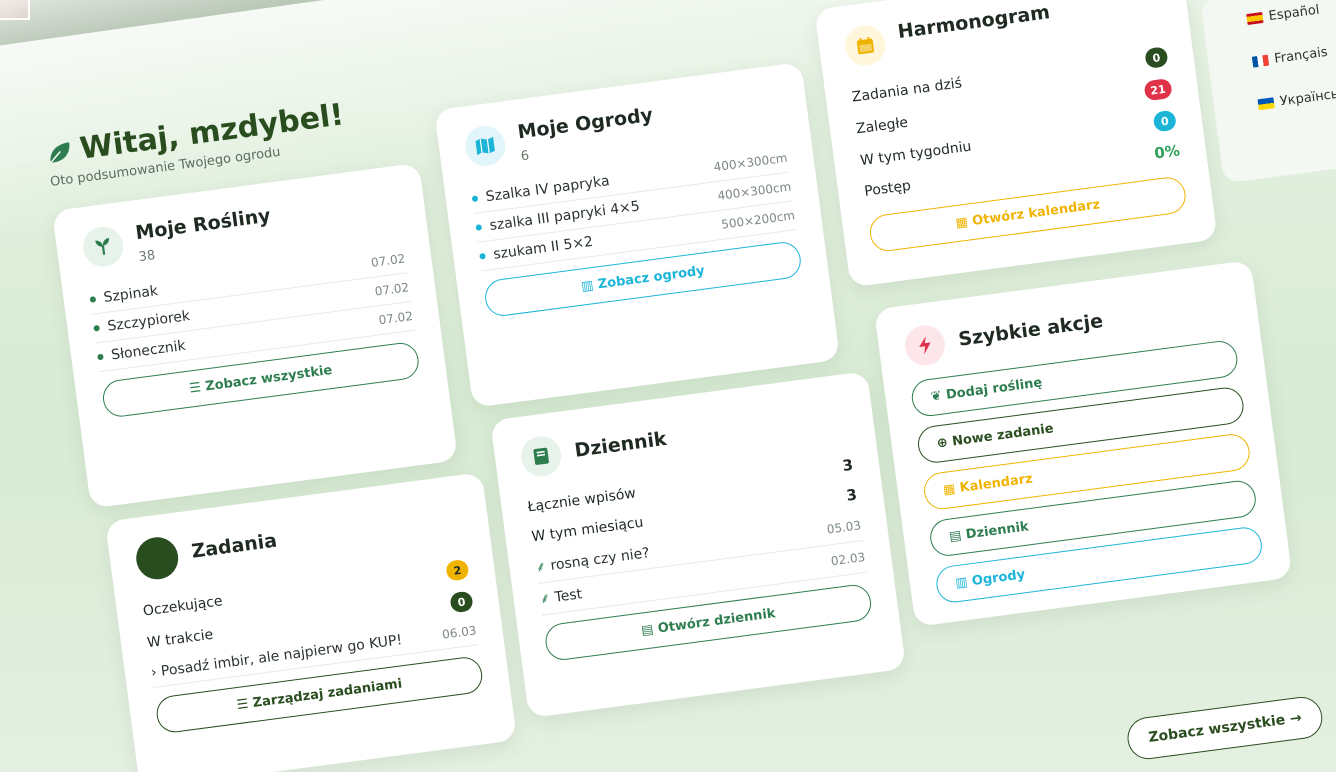 The height and width of the screenshot is (772, 1336). Describe the element at coordinates (600, 559) in the screenshot. I see `item-name: rosną czy nie?` at that location.